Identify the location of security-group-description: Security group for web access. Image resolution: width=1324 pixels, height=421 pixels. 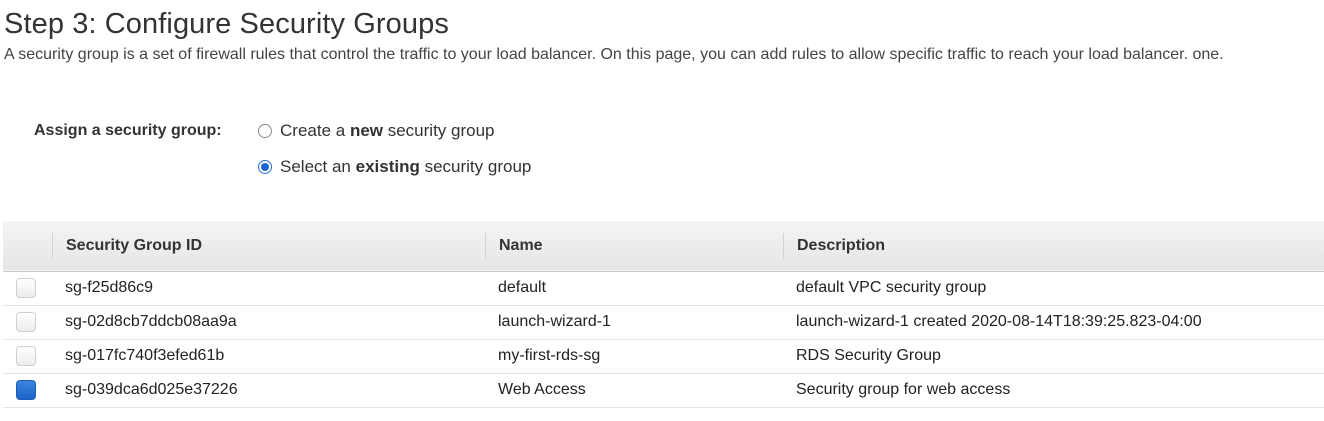
(903, 389).